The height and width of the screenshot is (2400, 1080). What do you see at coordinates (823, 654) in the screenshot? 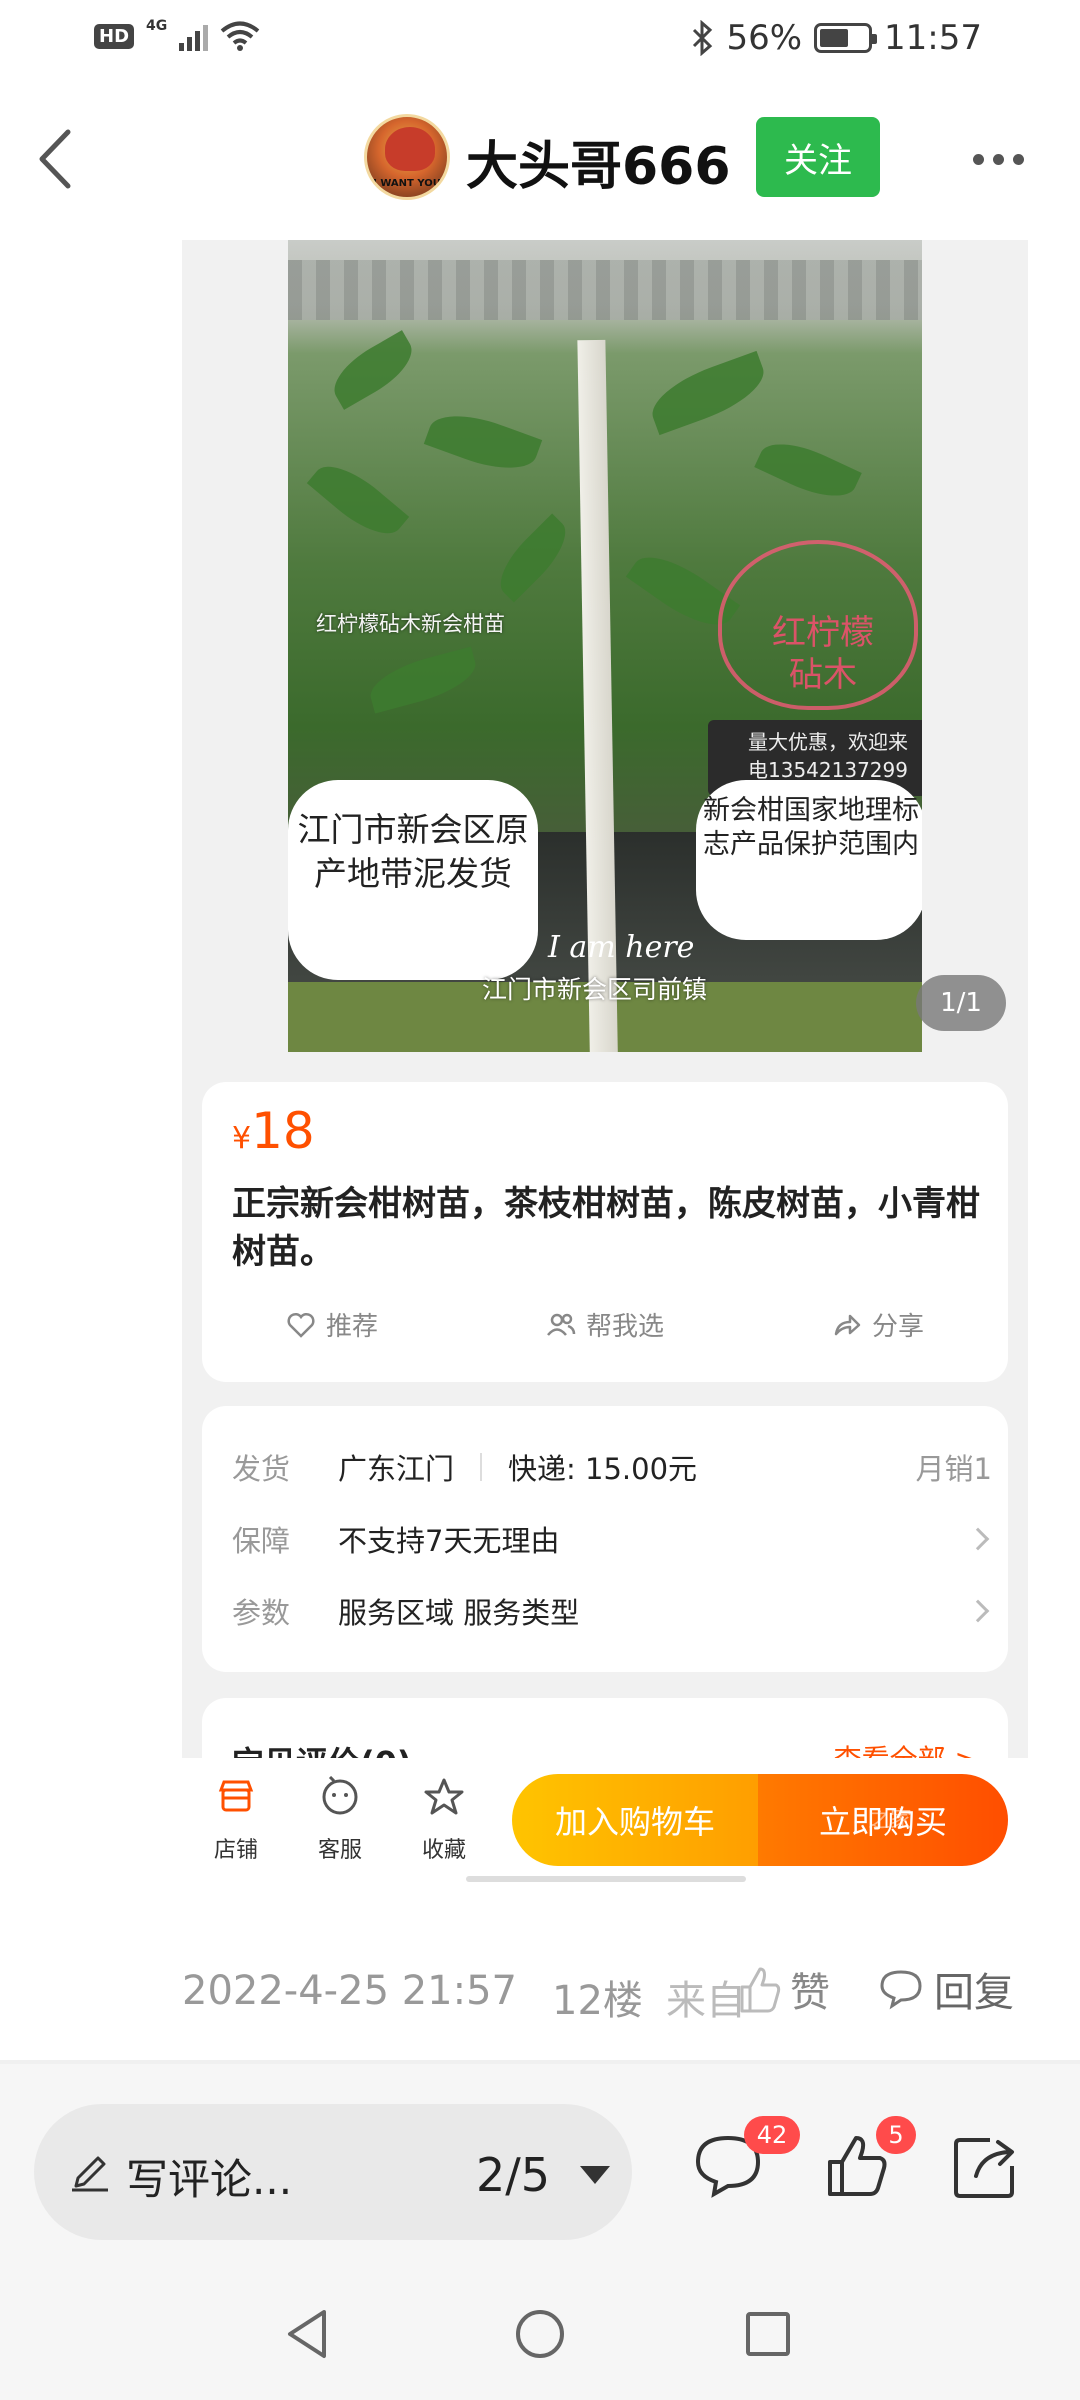
I see `heart-caption: 红柠檬砧木` at bounding box center [823, 654].